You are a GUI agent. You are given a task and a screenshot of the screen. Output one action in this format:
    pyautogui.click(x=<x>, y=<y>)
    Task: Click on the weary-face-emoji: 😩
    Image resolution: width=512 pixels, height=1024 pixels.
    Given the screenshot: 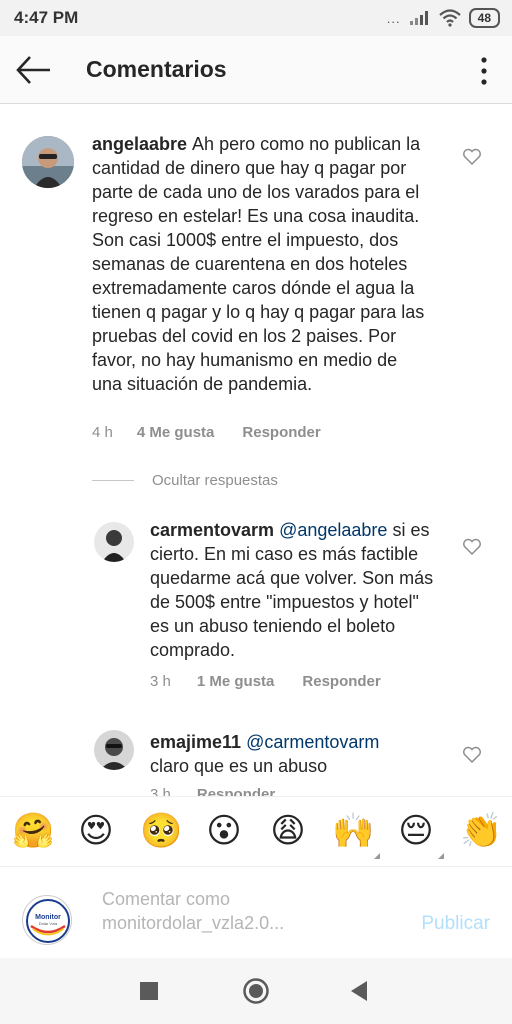 What is the action you would take?
    pyautogui.click(x=288, y=831)
    